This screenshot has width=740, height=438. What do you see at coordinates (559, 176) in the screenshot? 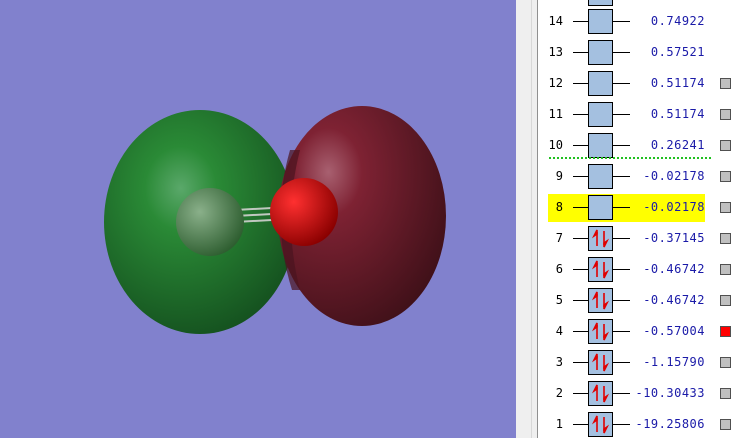
I see `orbital-index: 9` at bounding box center [559, 176].